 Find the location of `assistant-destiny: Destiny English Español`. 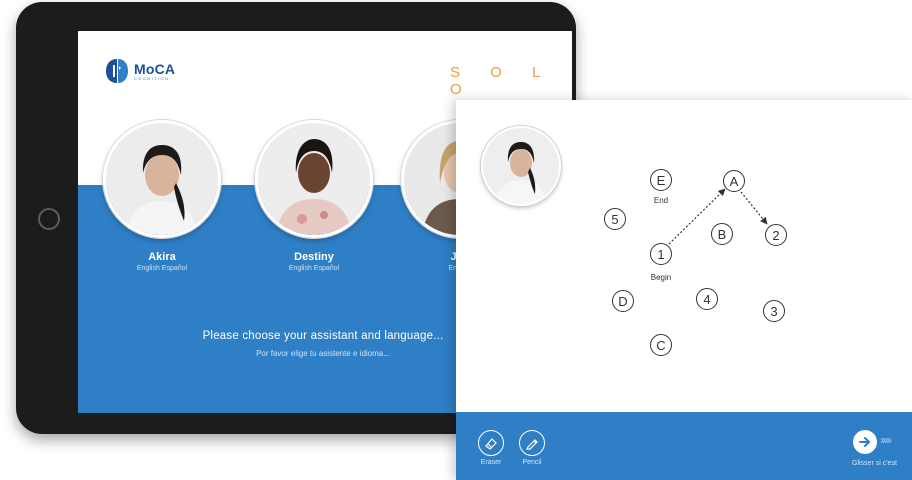

assistant-destiny: Destiny English Español is located at coordinates (314, 196).